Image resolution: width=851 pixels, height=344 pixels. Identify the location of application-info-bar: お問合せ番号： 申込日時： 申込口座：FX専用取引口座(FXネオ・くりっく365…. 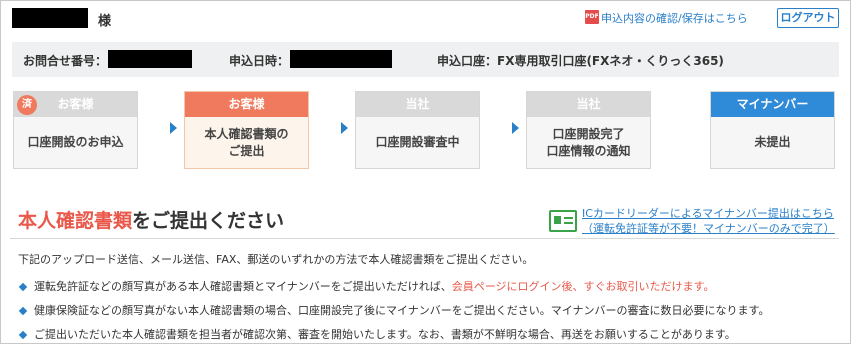
(425, 59).